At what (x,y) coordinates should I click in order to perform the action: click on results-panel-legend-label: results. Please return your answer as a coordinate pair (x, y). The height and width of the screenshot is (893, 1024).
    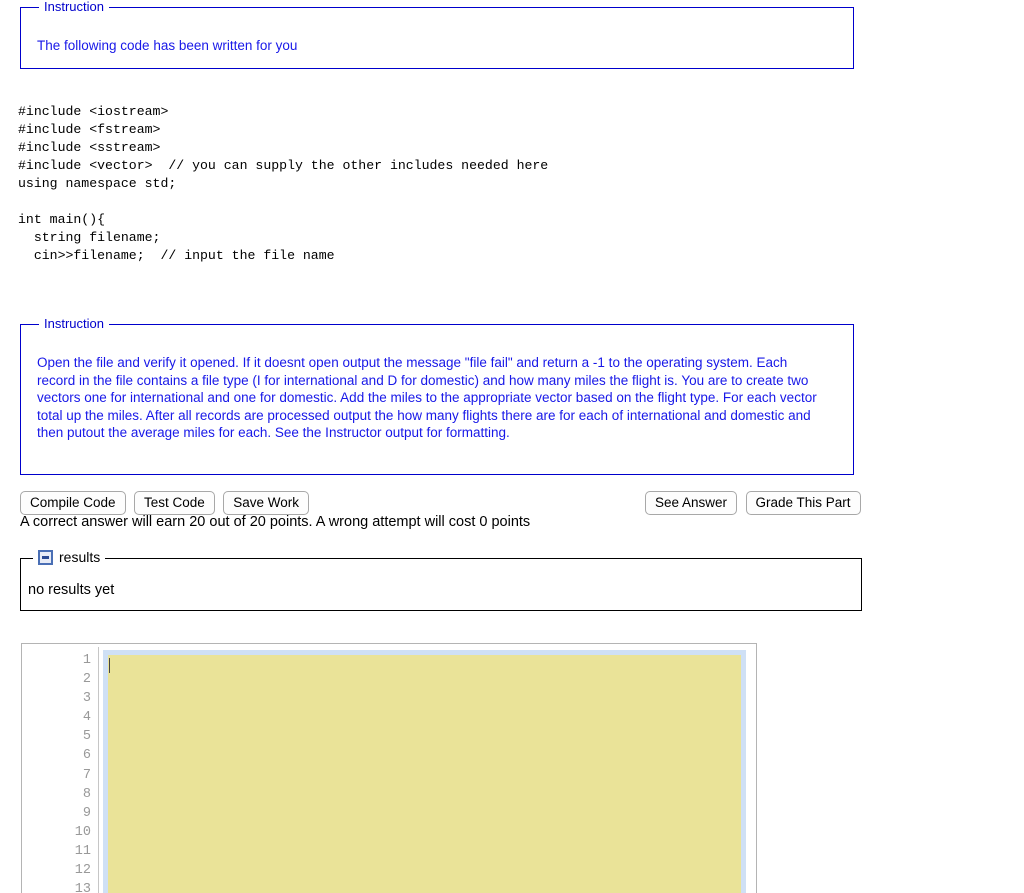
    Looking at the image, I should click on (80, 557).